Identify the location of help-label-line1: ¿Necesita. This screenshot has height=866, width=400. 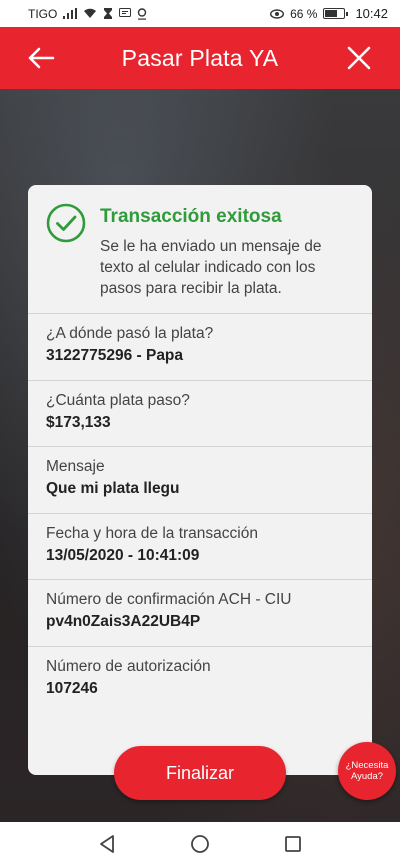
(367, 765).